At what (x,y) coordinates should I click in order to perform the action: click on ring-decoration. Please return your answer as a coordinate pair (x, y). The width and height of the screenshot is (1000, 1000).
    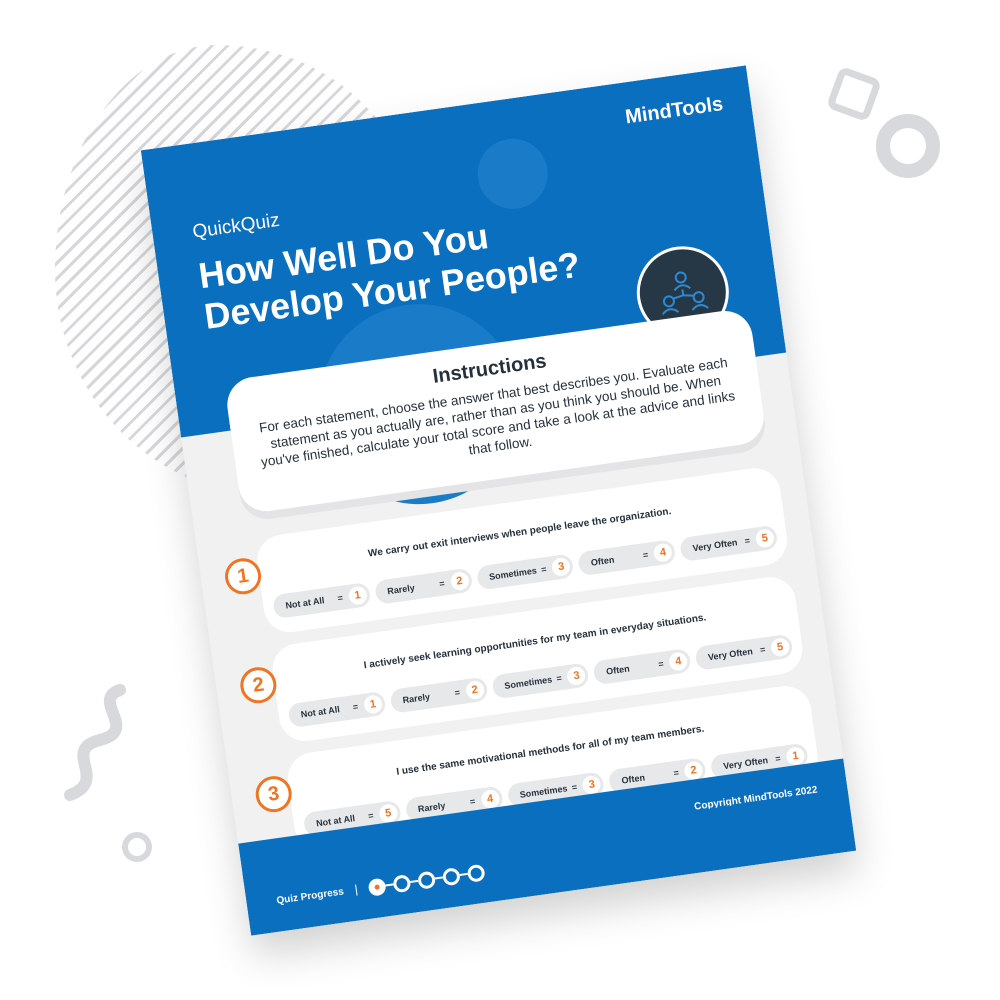
    Looking at the image, I should click on (908, 146).